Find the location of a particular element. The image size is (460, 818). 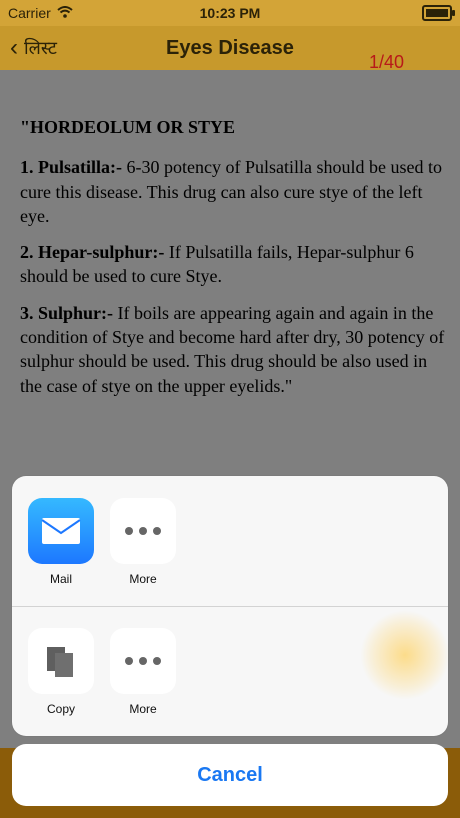

mail-icon is located at coordinates (61, 531).